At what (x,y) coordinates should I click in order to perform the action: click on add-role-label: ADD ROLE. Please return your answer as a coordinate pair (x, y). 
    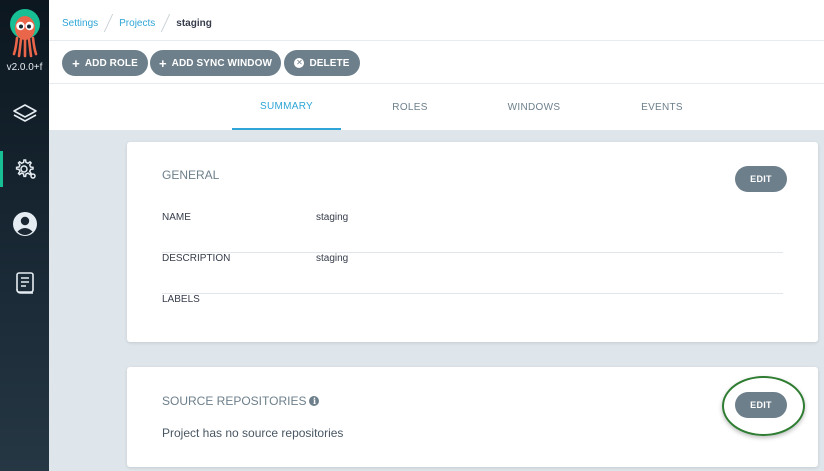
    Looking at the image, I should click on (111, 63).